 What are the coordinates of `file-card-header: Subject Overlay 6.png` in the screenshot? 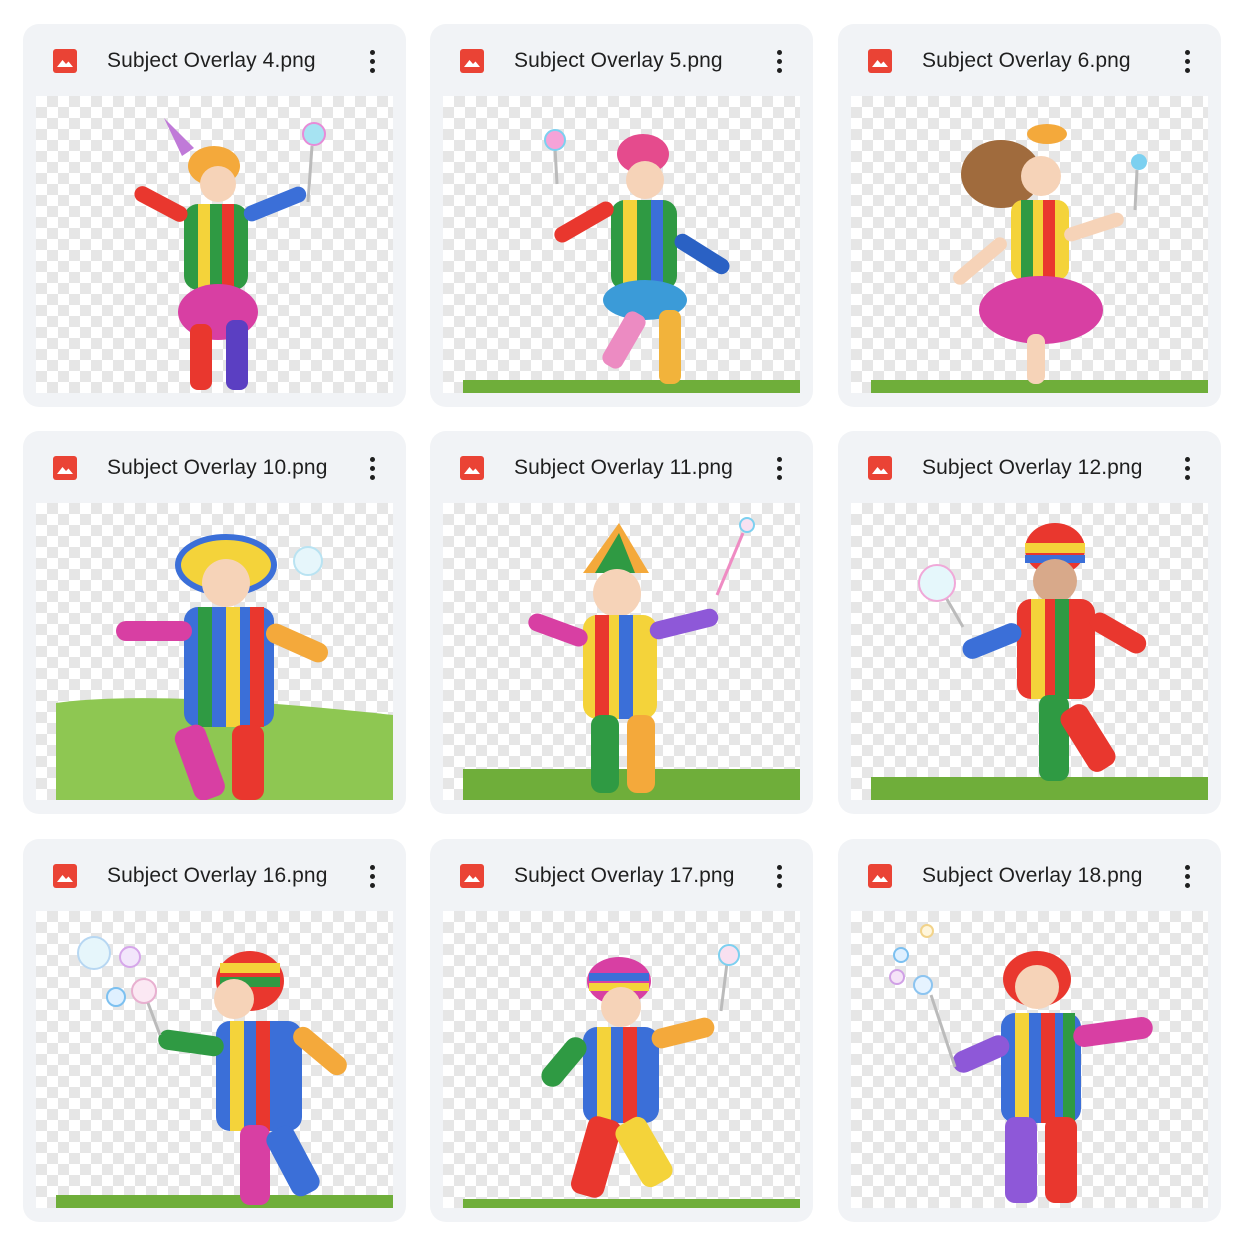 It's located at (1029, 60).